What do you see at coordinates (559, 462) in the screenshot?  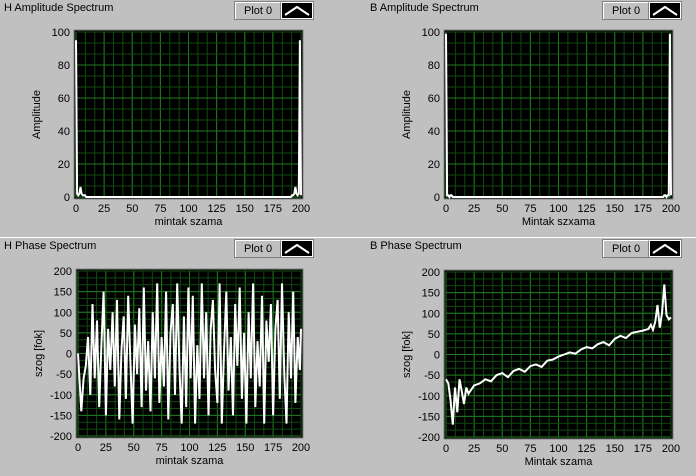 I see `x-axis-label: Mintak szama` at bounding box center [559, 462].